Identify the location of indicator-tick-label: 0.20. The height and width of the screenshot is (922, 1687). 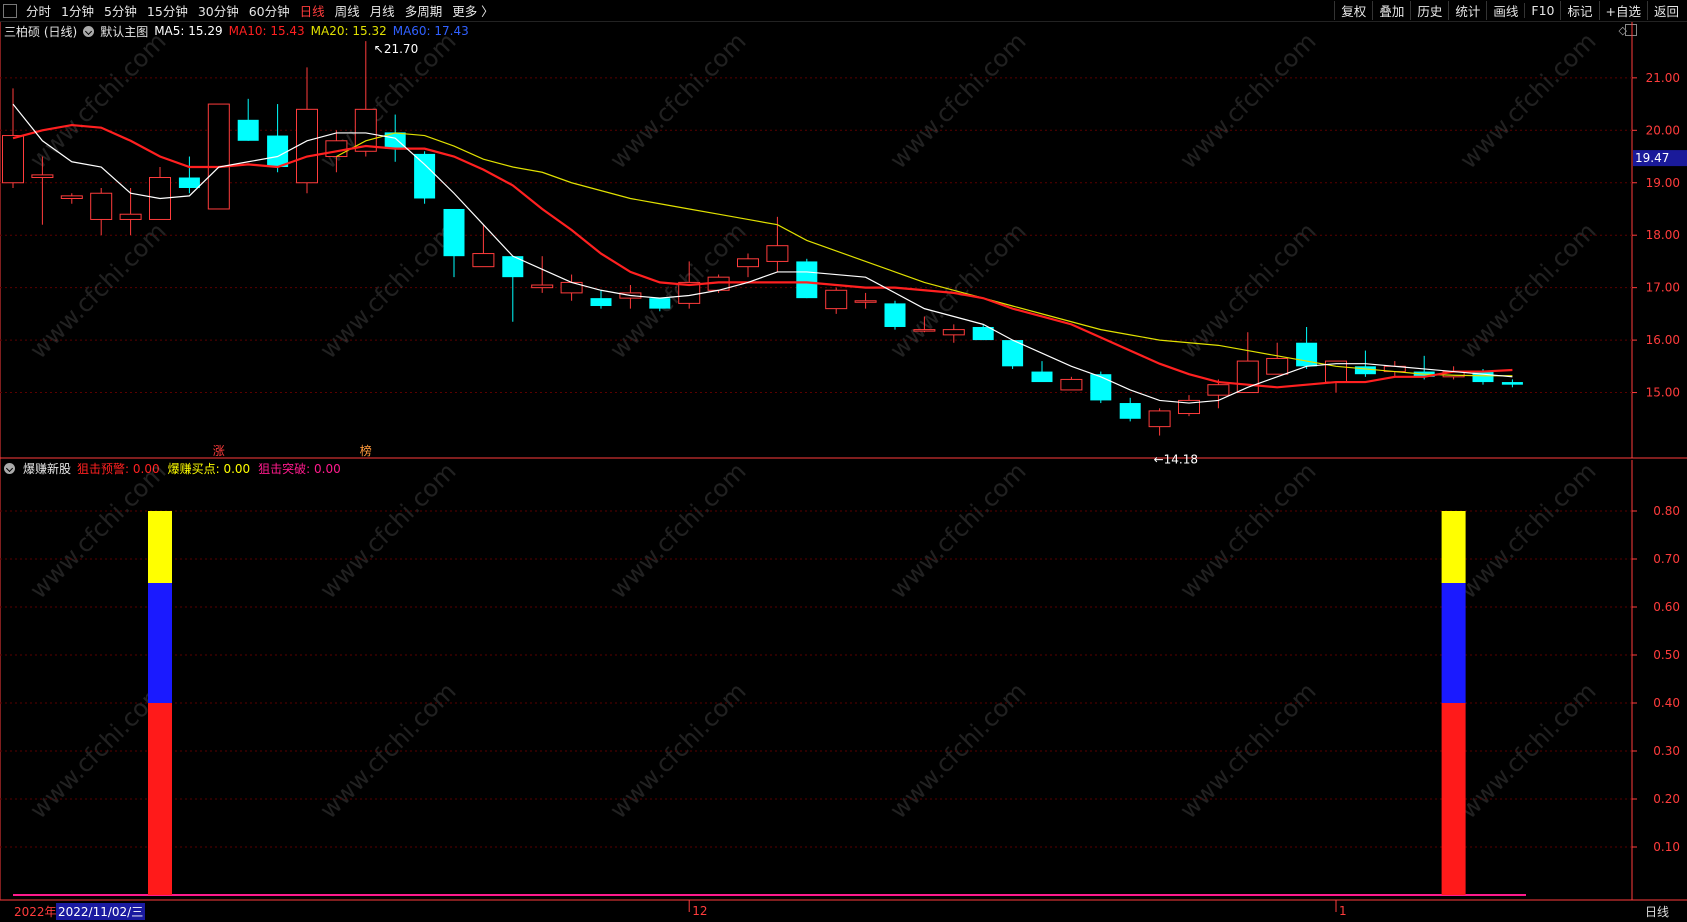
(1666, 799).